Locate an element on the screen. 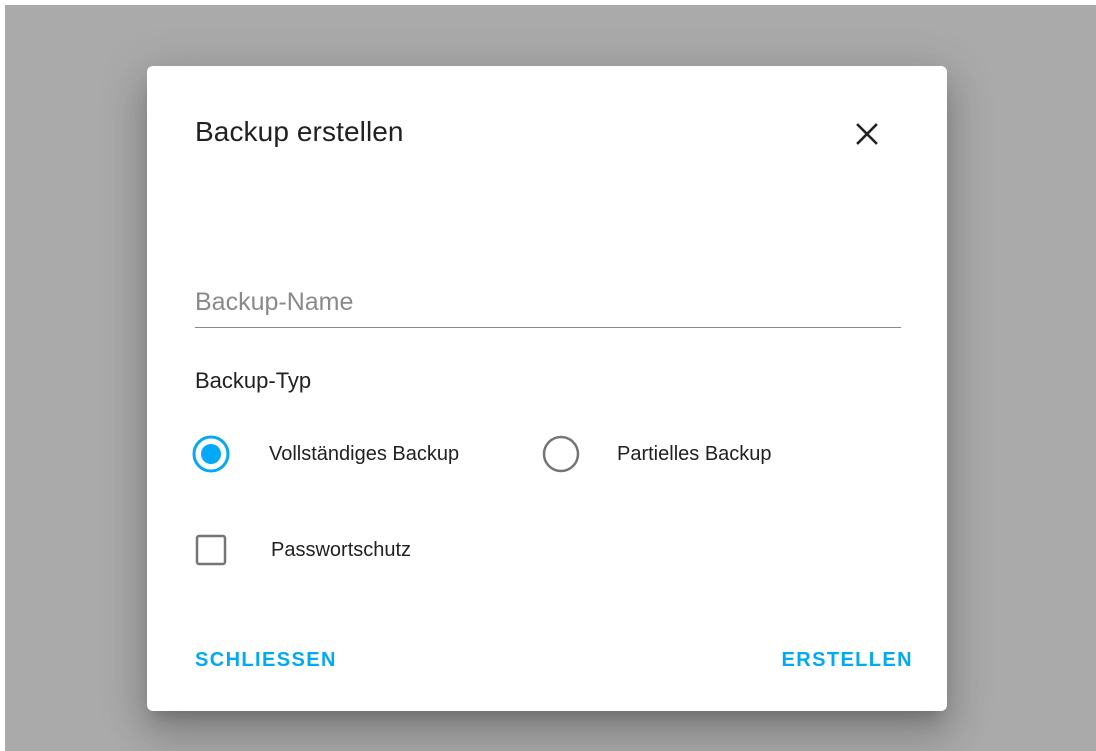 This screenshot has height=751, width=1096. close-icon is located at coordinates (867, 134).